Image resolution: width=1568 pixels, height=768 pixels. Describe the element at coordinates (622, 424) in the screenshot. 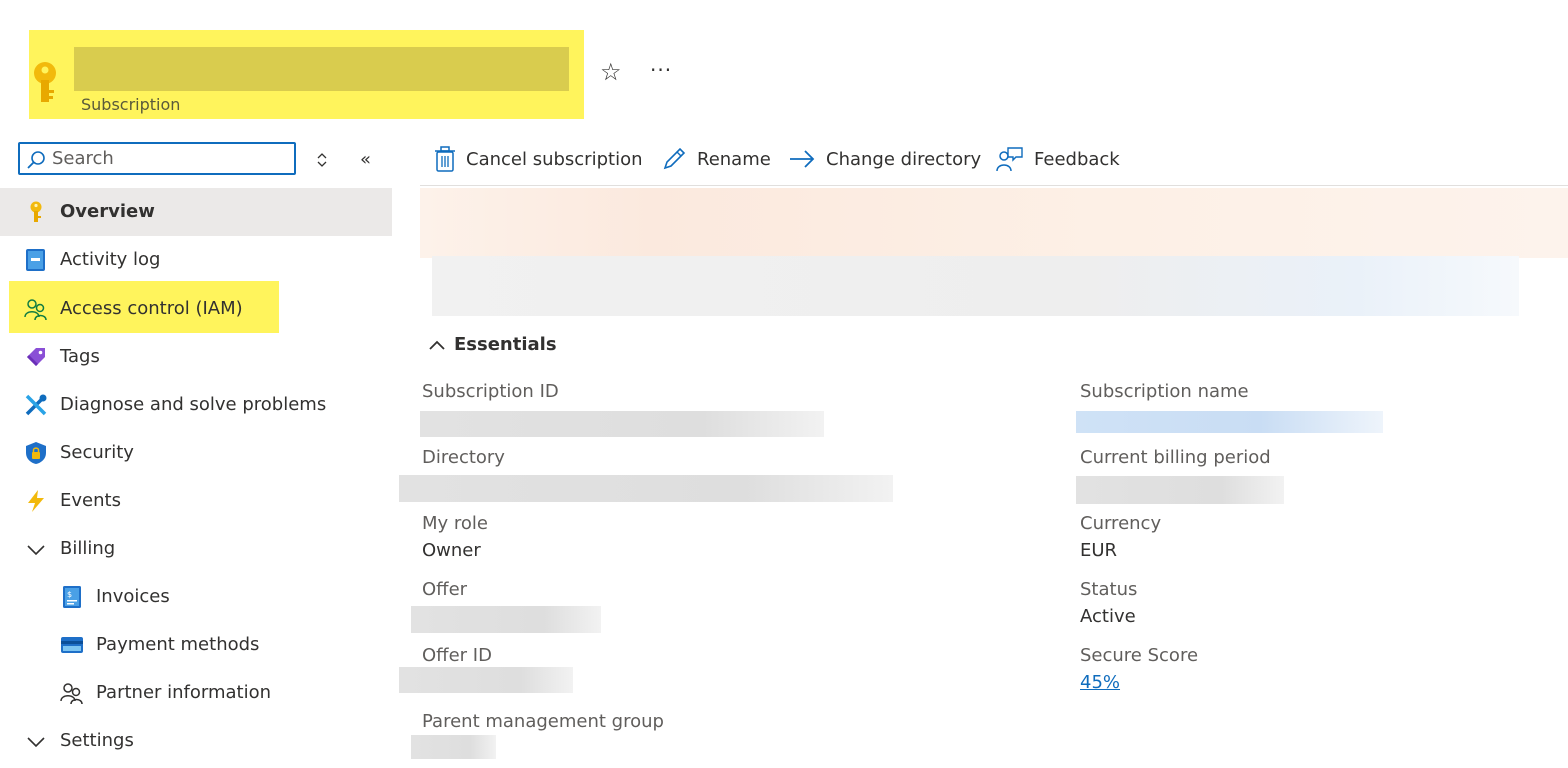

I see `subscription-id-value-redacted` at that location.